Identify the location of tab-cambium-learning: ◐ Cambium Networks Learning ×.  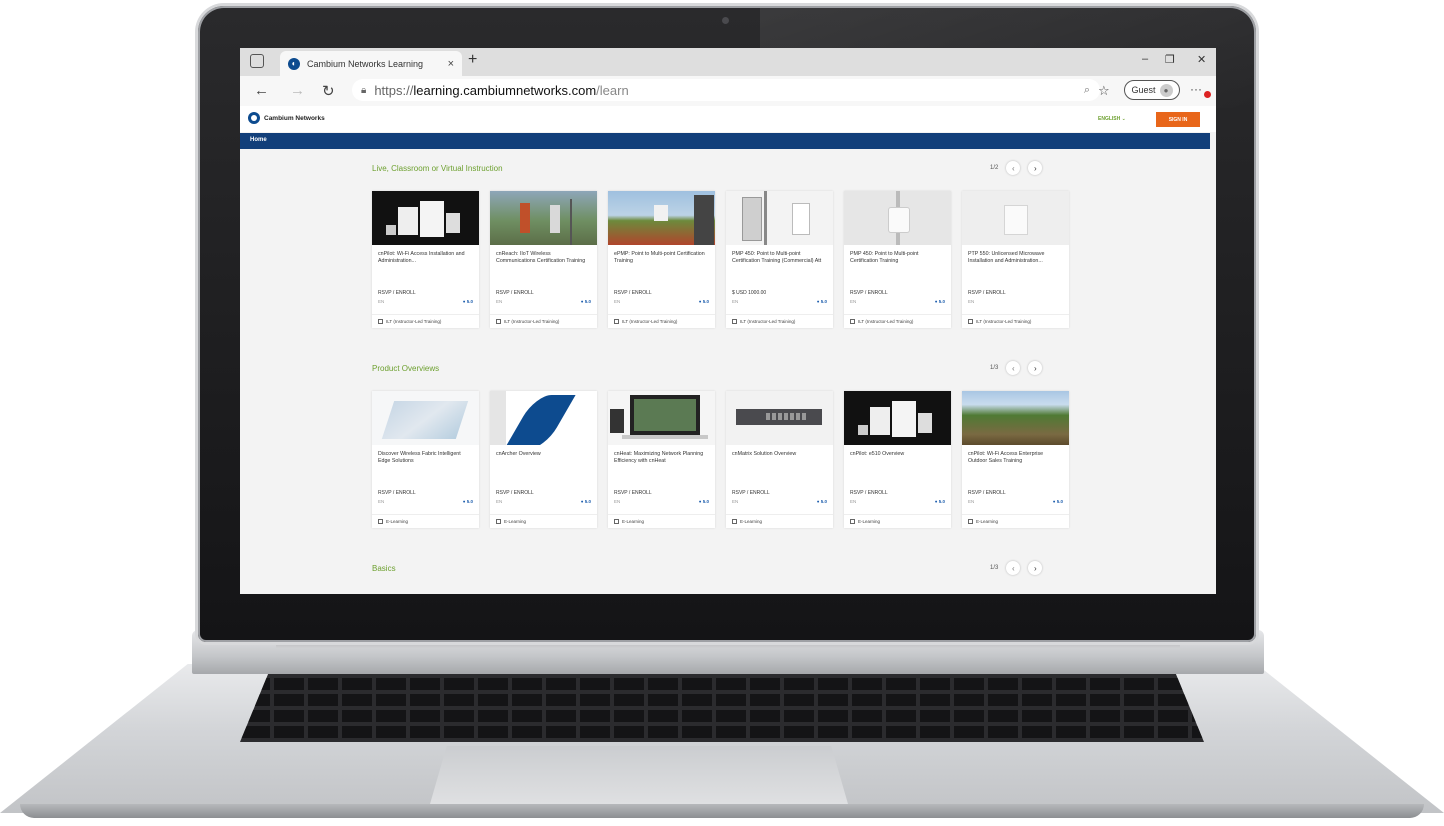
(371, 63).